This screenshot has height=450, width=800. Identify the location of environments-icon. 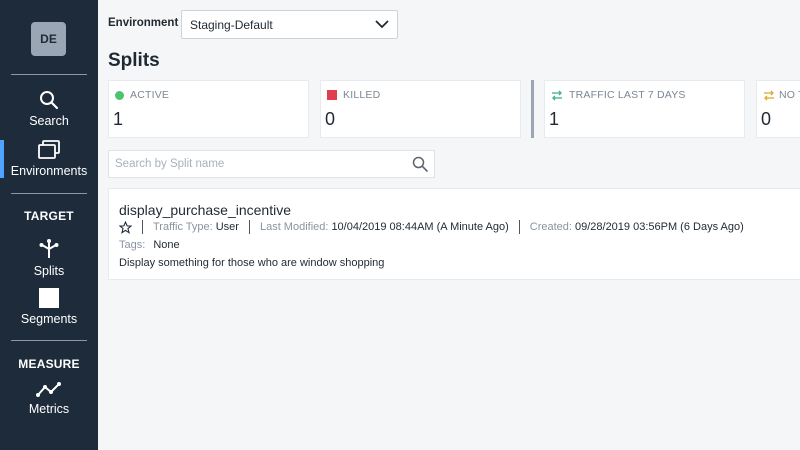
(49, 150).